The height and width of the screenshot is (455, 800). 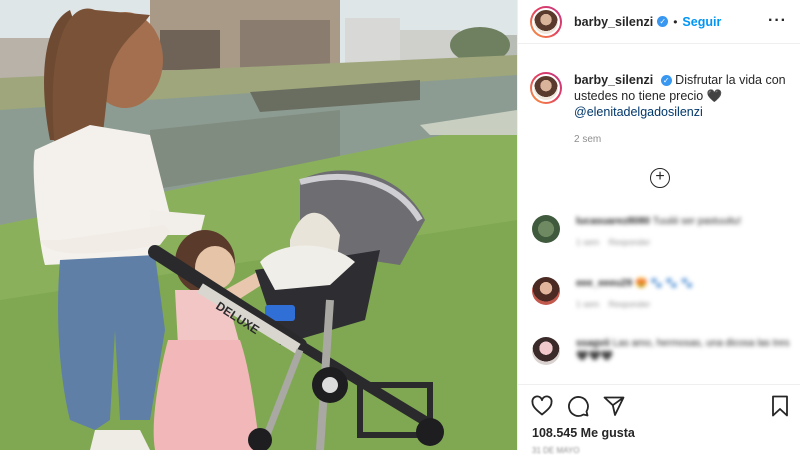 What do you see at coordinates (546, 21) in the screenshot?
I see `author-avatar` at bounding box center [546, 21].